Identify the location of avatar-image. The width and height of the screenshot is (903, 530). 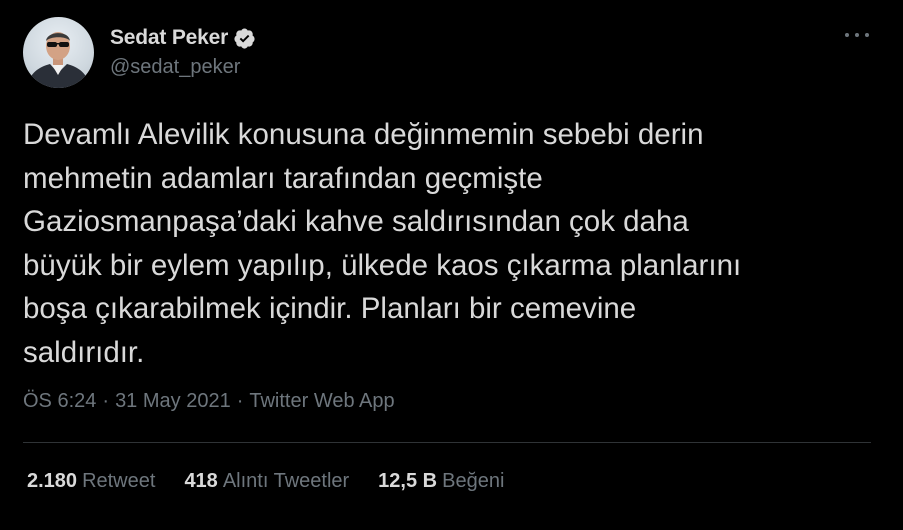
(58, 60).